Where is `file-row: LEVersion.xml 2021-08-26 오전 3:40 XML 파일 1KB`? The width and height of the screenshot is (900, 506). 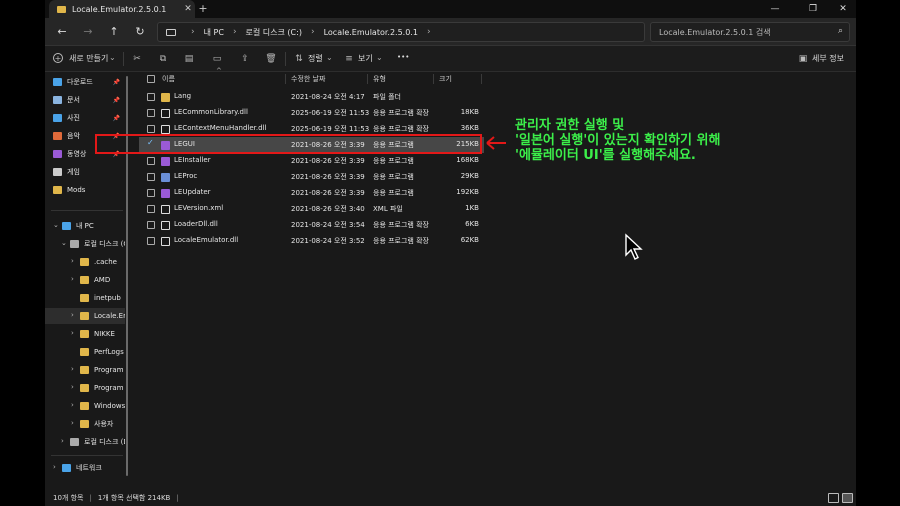 file-row: LEVersion.xml 2021-08-26 오전 3:40 XML 파일 1KB is located at coordinates (311, 209).